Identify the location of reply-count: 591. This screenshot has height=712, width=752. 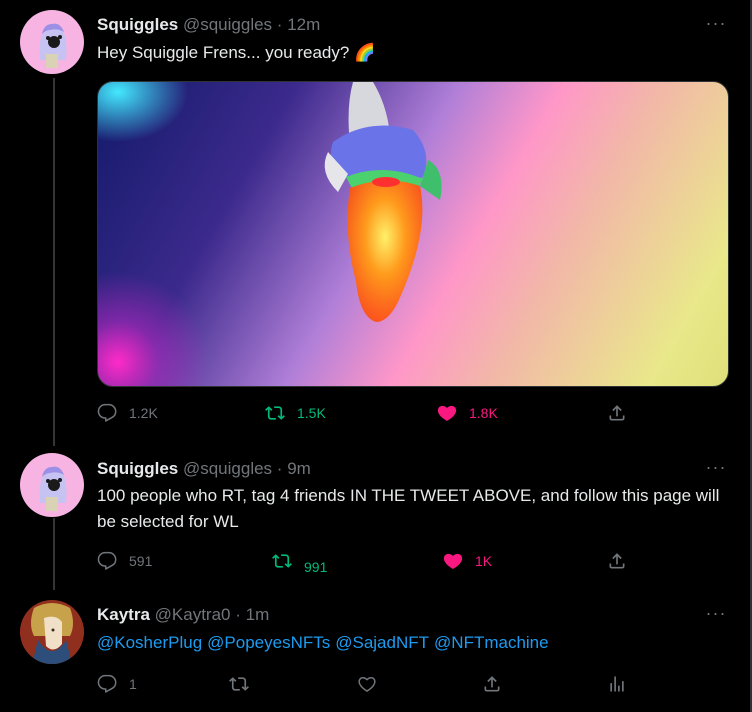
(141, 561).